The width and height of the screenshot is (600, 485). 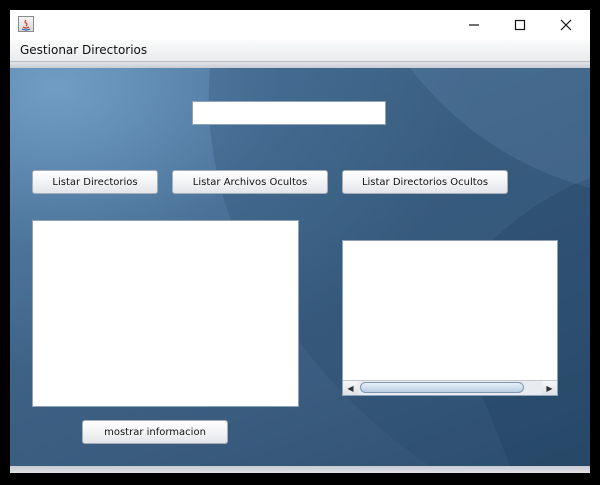 I want to click on info-list: ◀ ▶, so click(x=450, y=318).